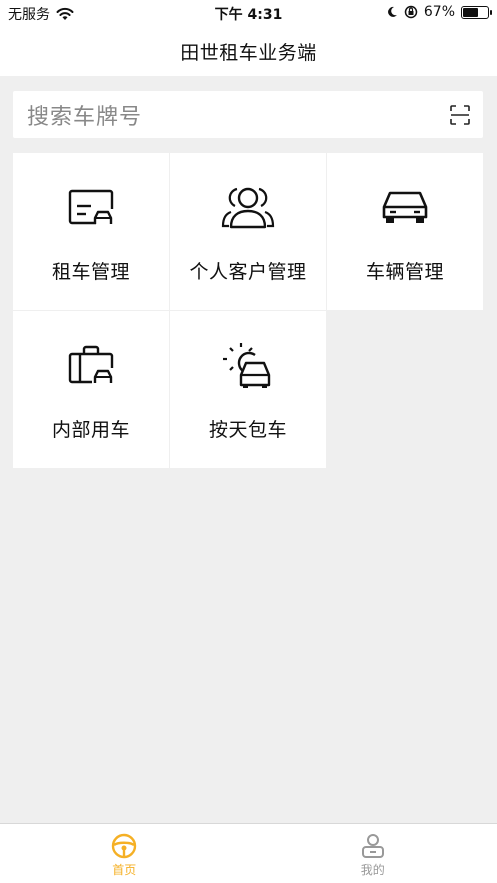  I want to click on search-placeholder: 搜索车牌号, so click(85, 117).